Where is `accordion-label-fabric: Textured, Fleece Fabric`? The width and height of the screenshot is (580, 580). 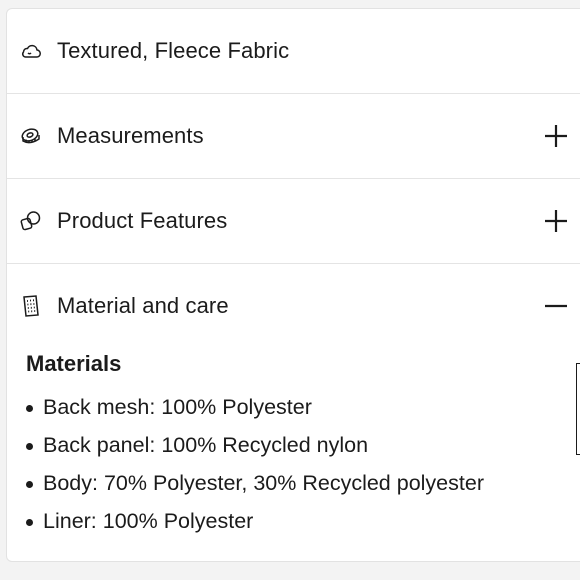
accordion-label-fabric: Textured, Fleece Fabric is located at coordinates (173, 50).